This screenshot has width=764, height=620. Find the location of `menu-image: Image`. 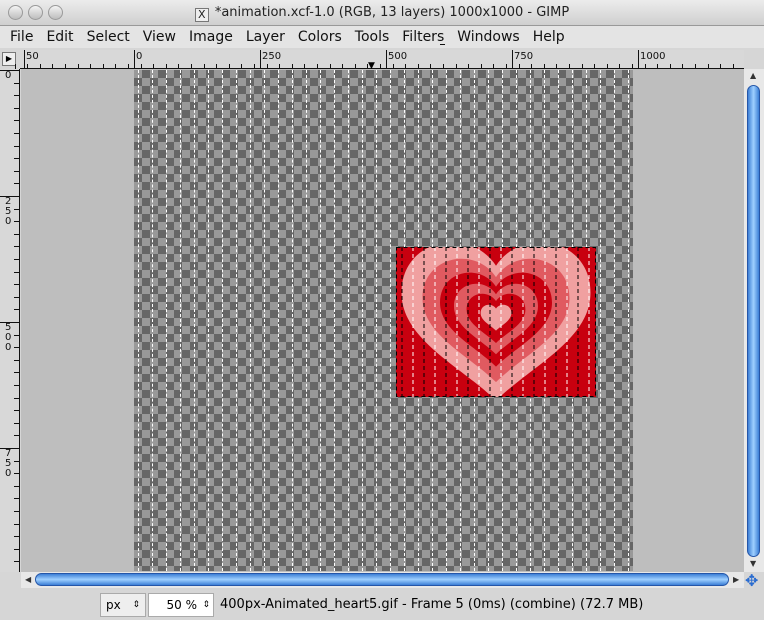

menu-image: Image is located at coordinates (211, 37).